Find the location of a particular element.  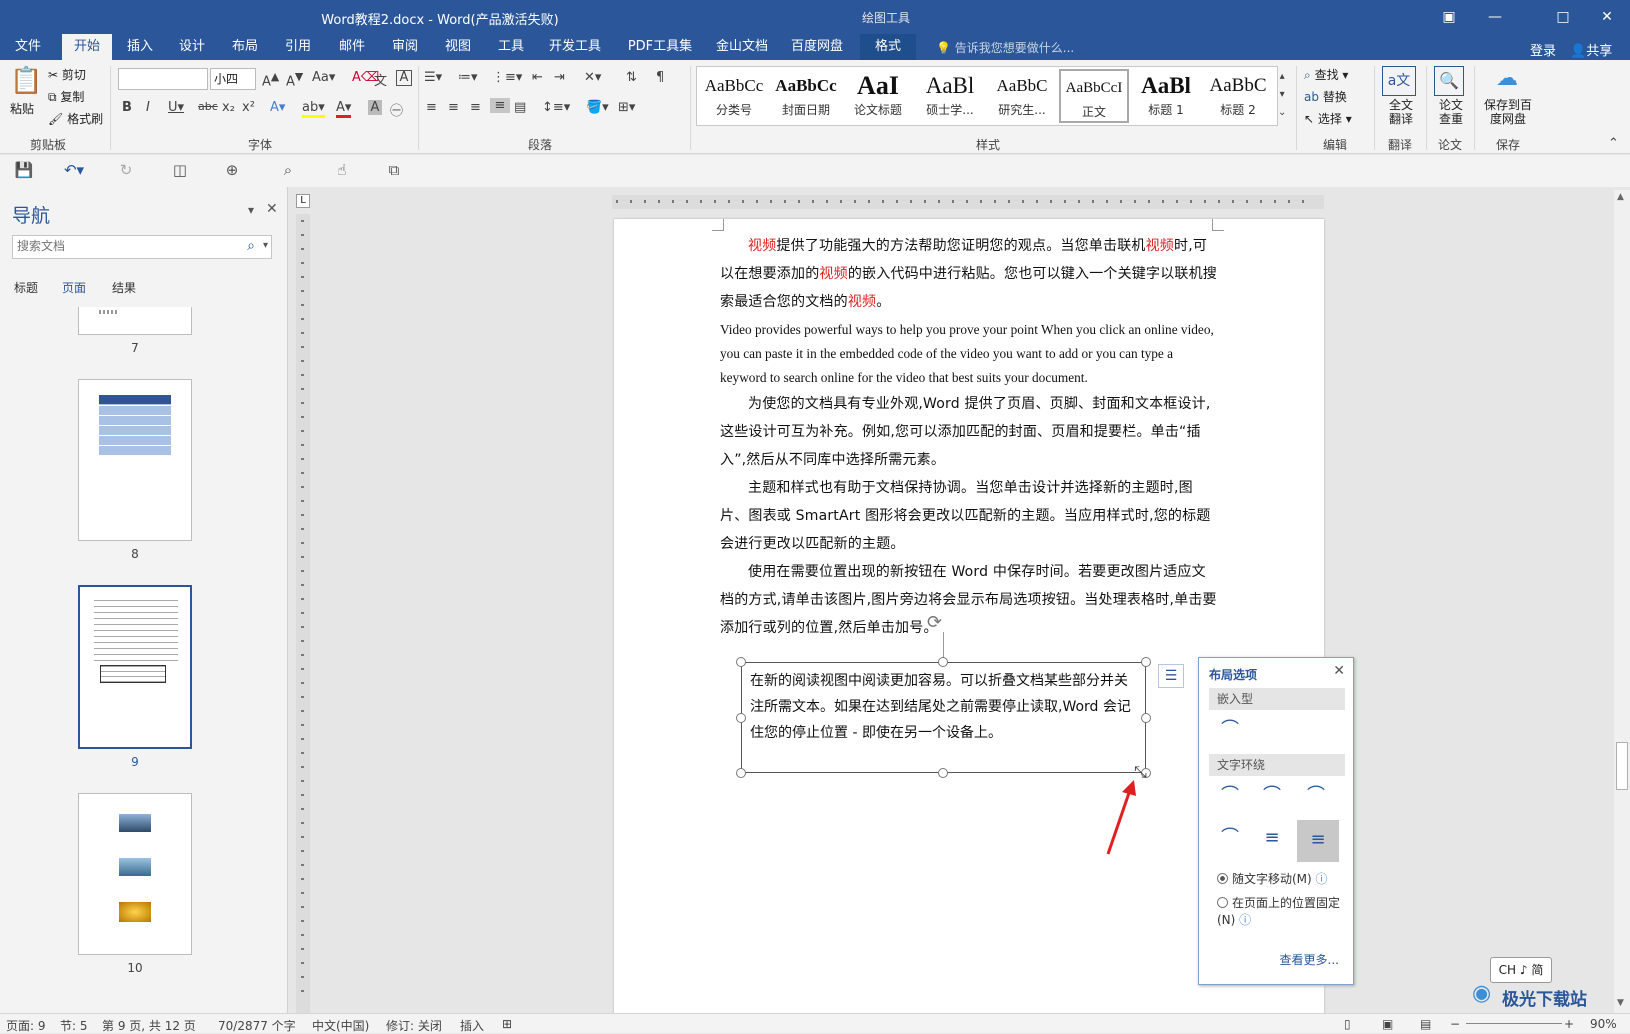

collapse-ribbon-icon: ⌃ is located at coordinates (1613, 143).